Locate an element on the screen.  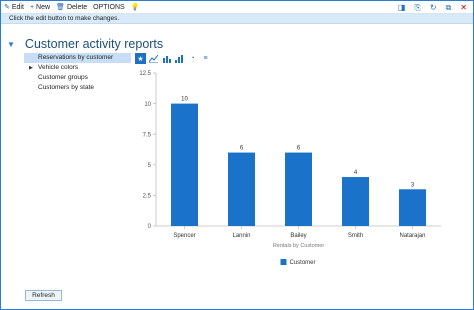
x-tick-label: Natarajan is located at coordinates (412, 236).